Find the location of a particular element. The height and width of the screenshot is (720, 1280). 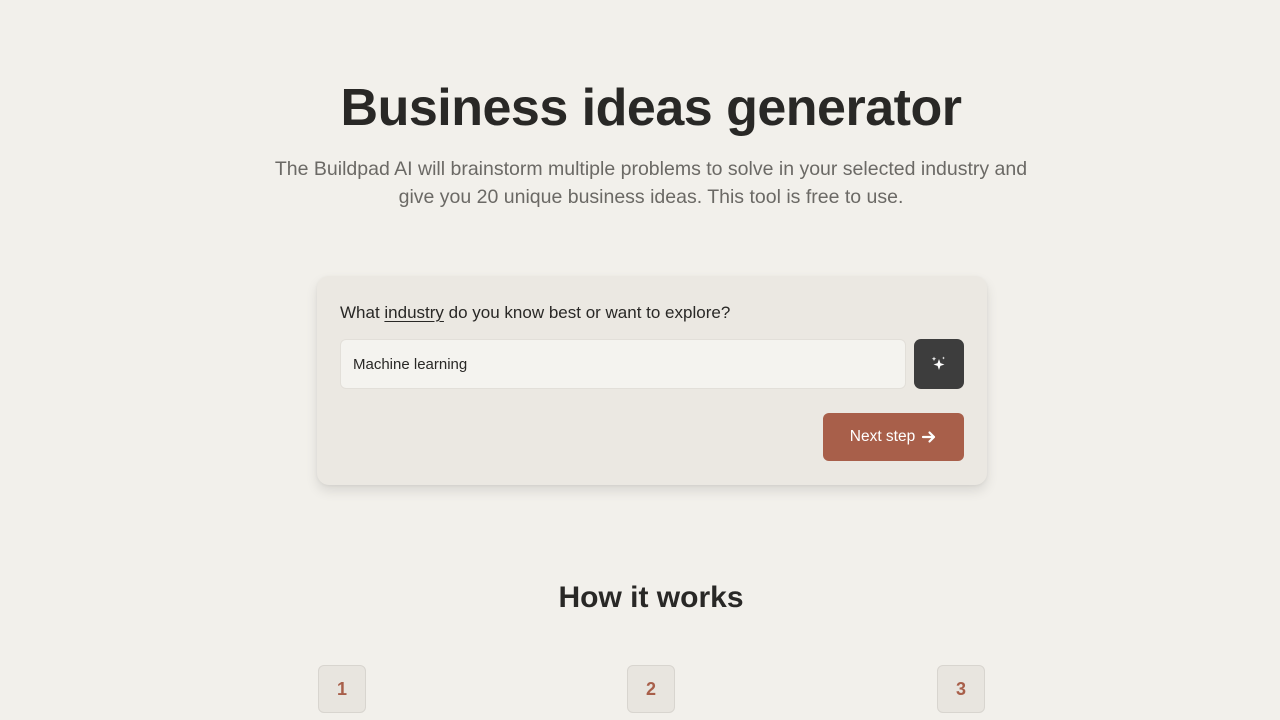

generate-suggestion-button is located at coordinates (939, 364).